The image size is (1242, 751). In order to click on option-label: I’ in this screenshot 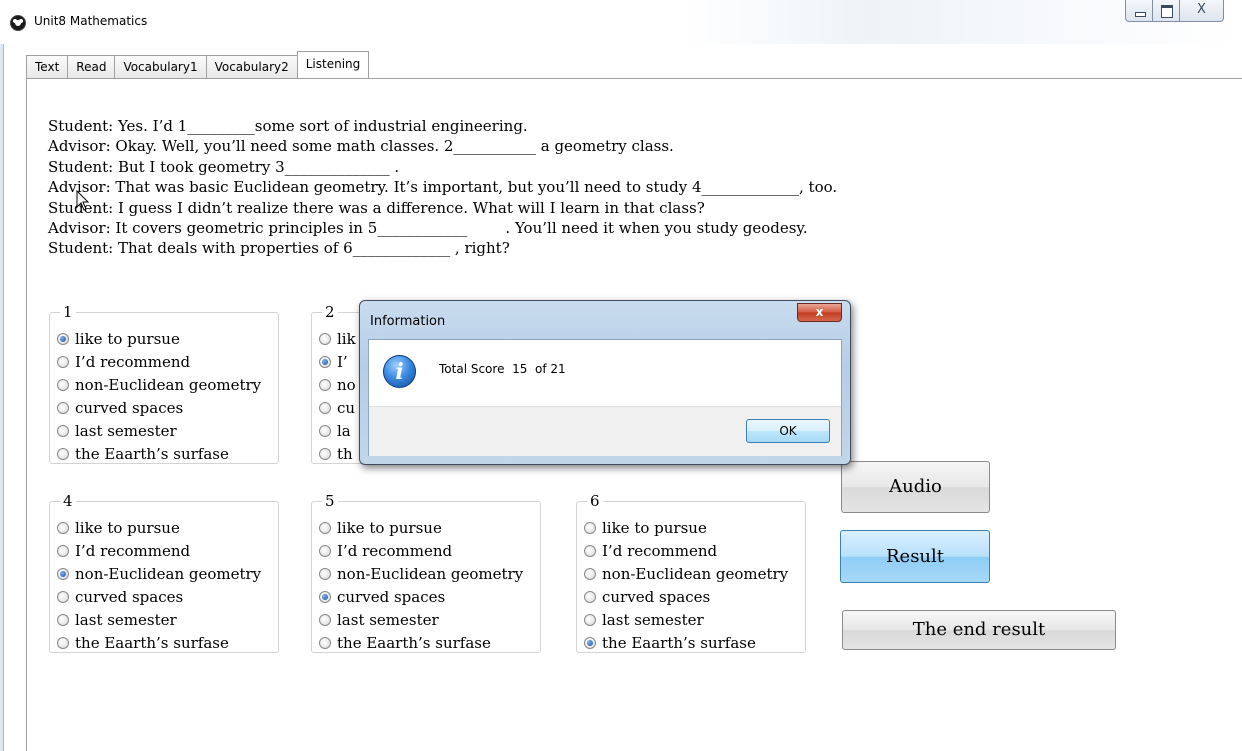, I will do `click(342, 362)`.